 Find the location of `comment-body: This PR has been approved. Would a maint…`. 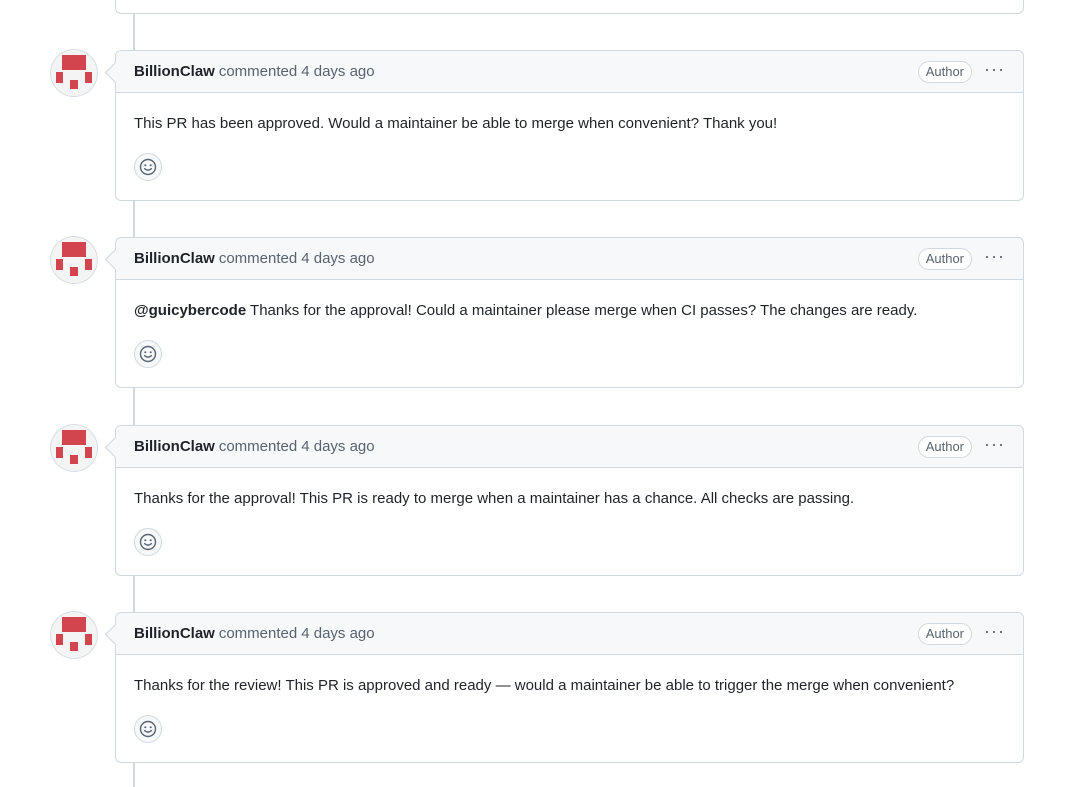

comment-body: This PR has been approved. Would a maint… is located at coordinates (569, 113).